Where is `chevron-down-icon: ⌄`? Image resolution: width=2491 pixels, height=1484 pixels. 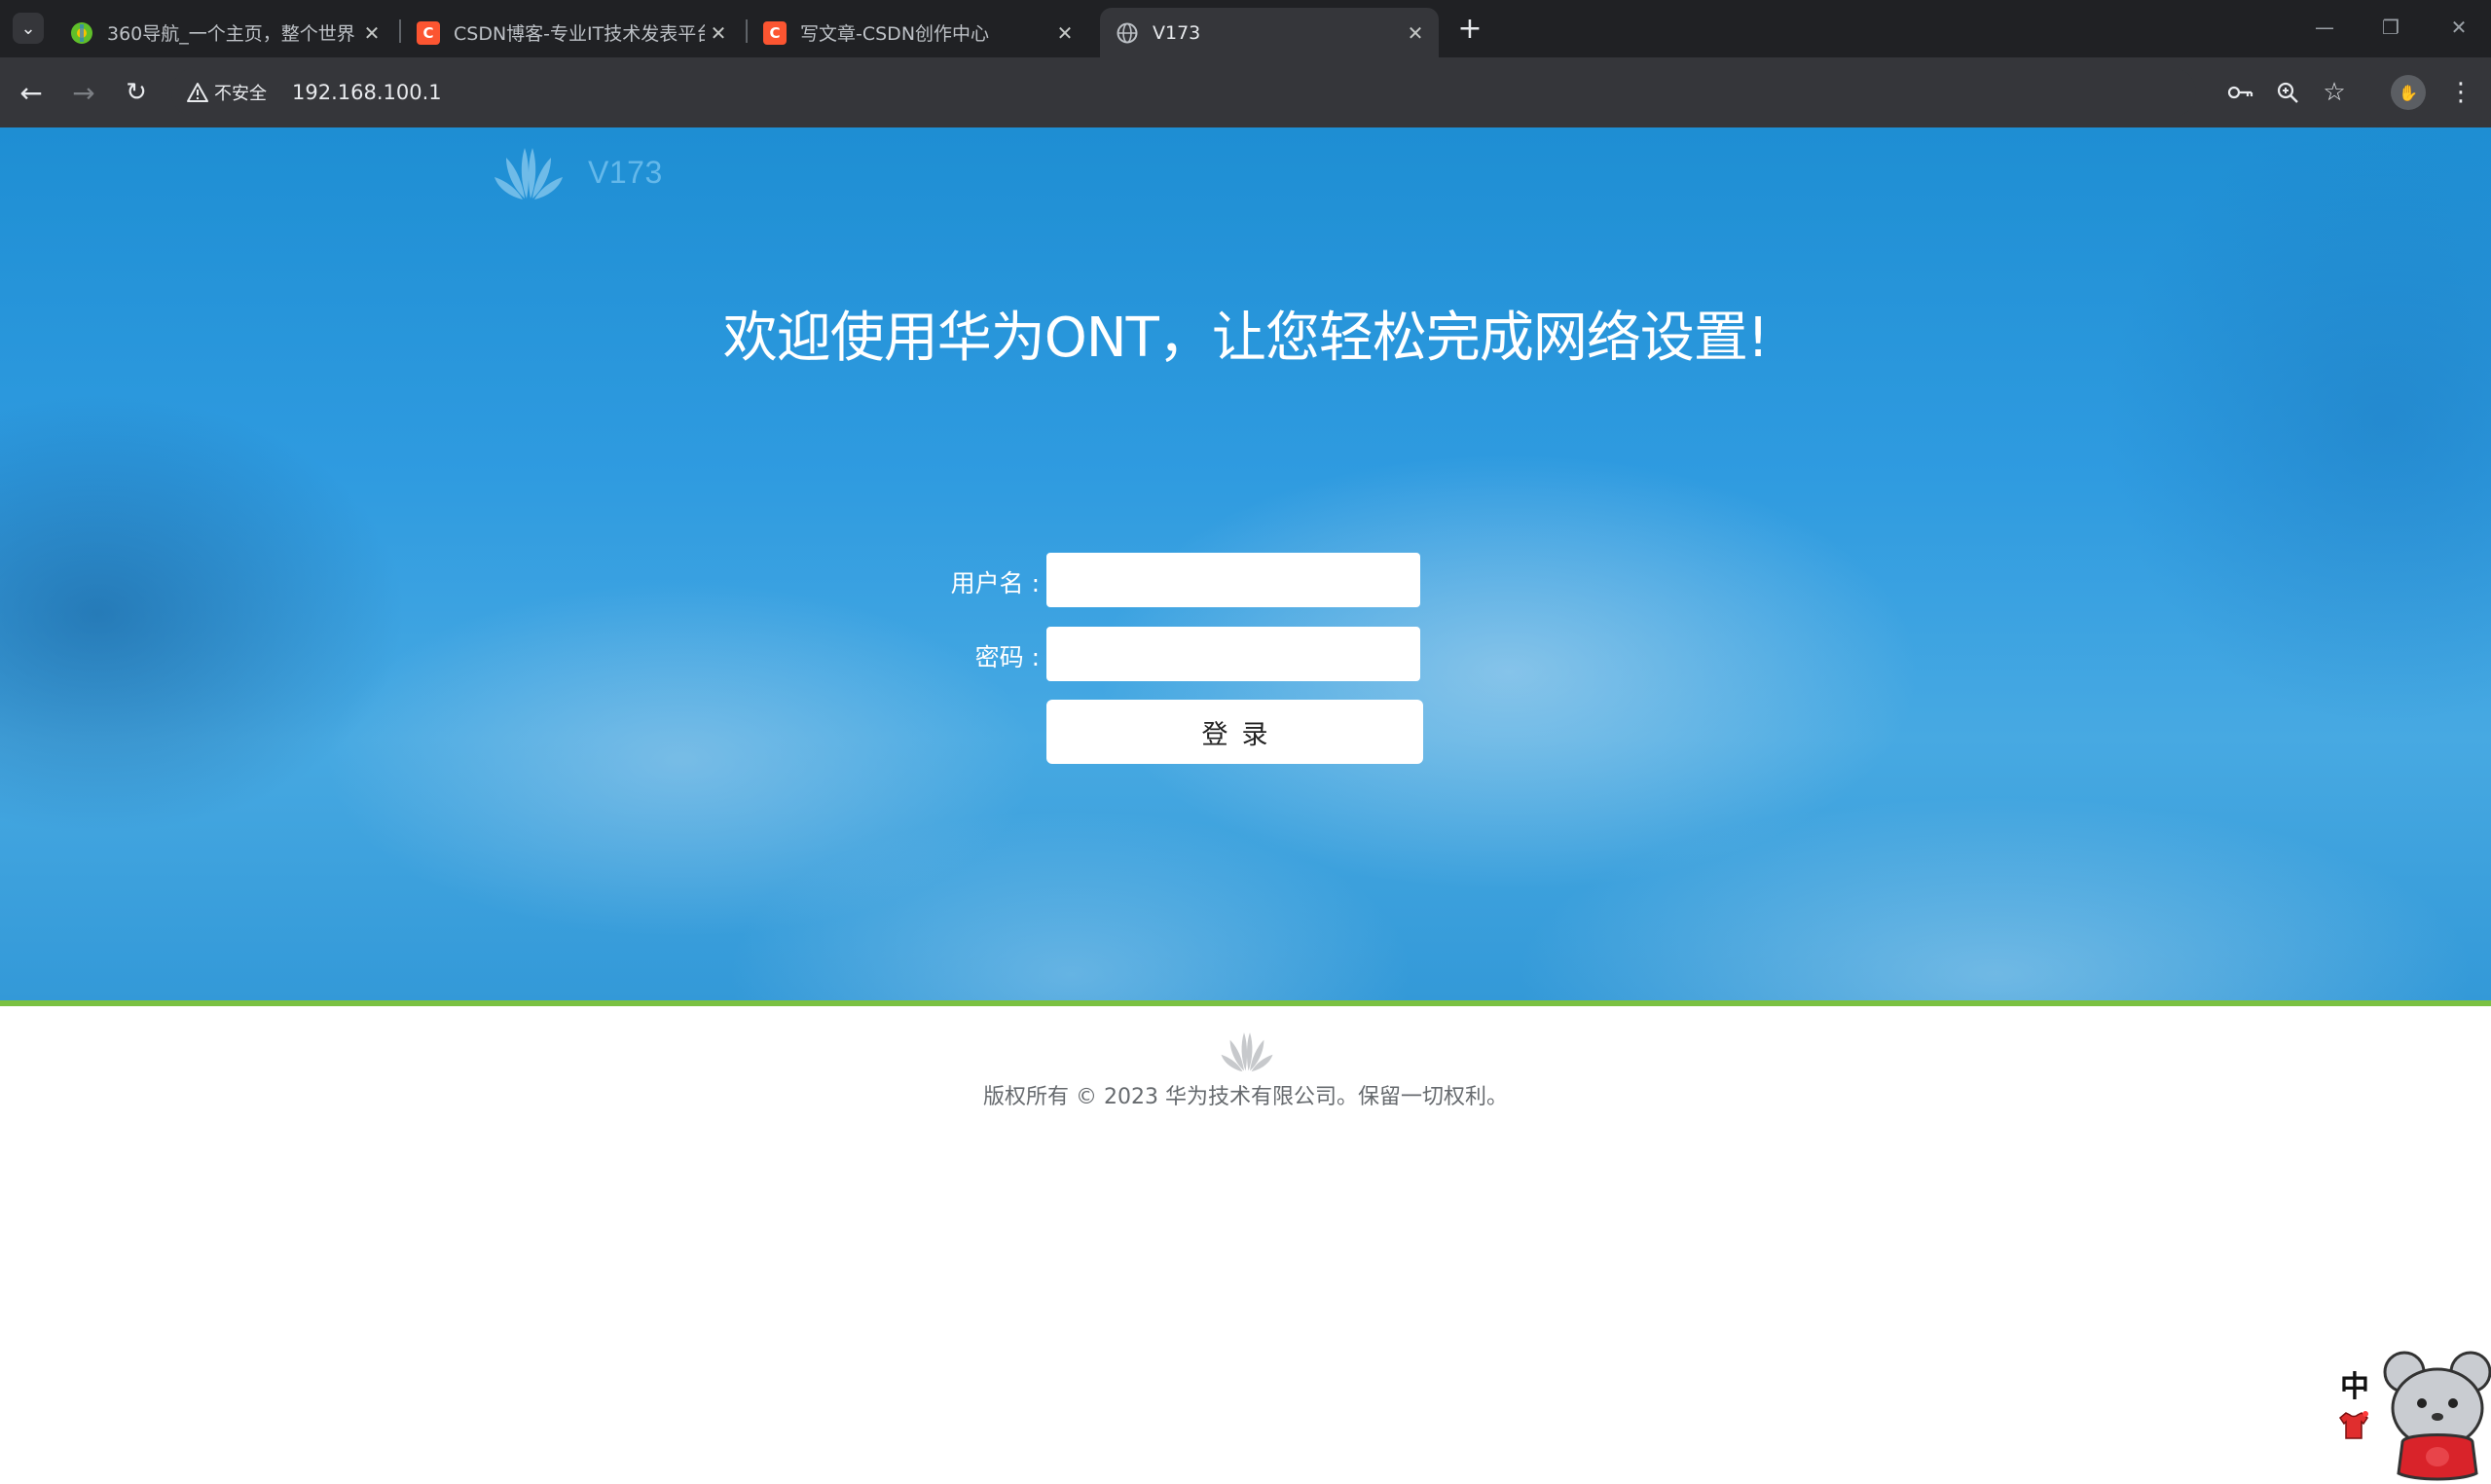
chevron-down-icon: ⌄ is located at coordinates (28, 28).